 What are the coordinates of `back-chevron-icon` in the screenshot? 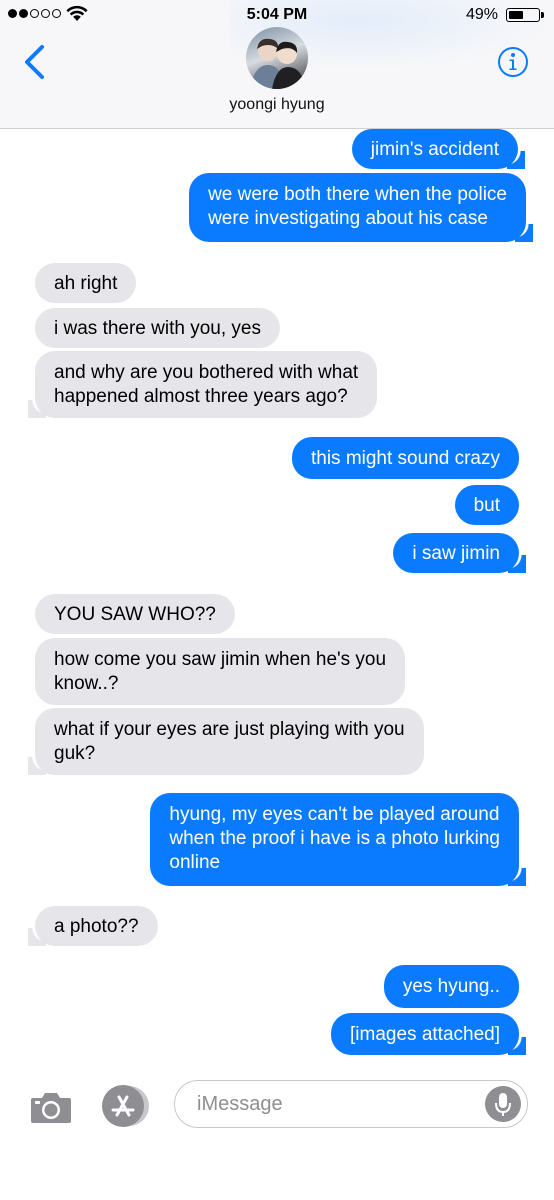 It's located at (35, 62).